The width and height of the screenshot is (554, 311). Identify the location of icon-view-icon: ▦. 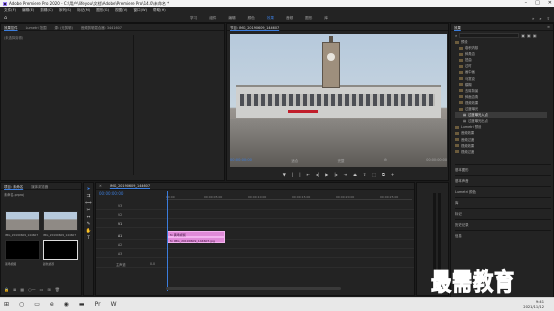
(22, 289).